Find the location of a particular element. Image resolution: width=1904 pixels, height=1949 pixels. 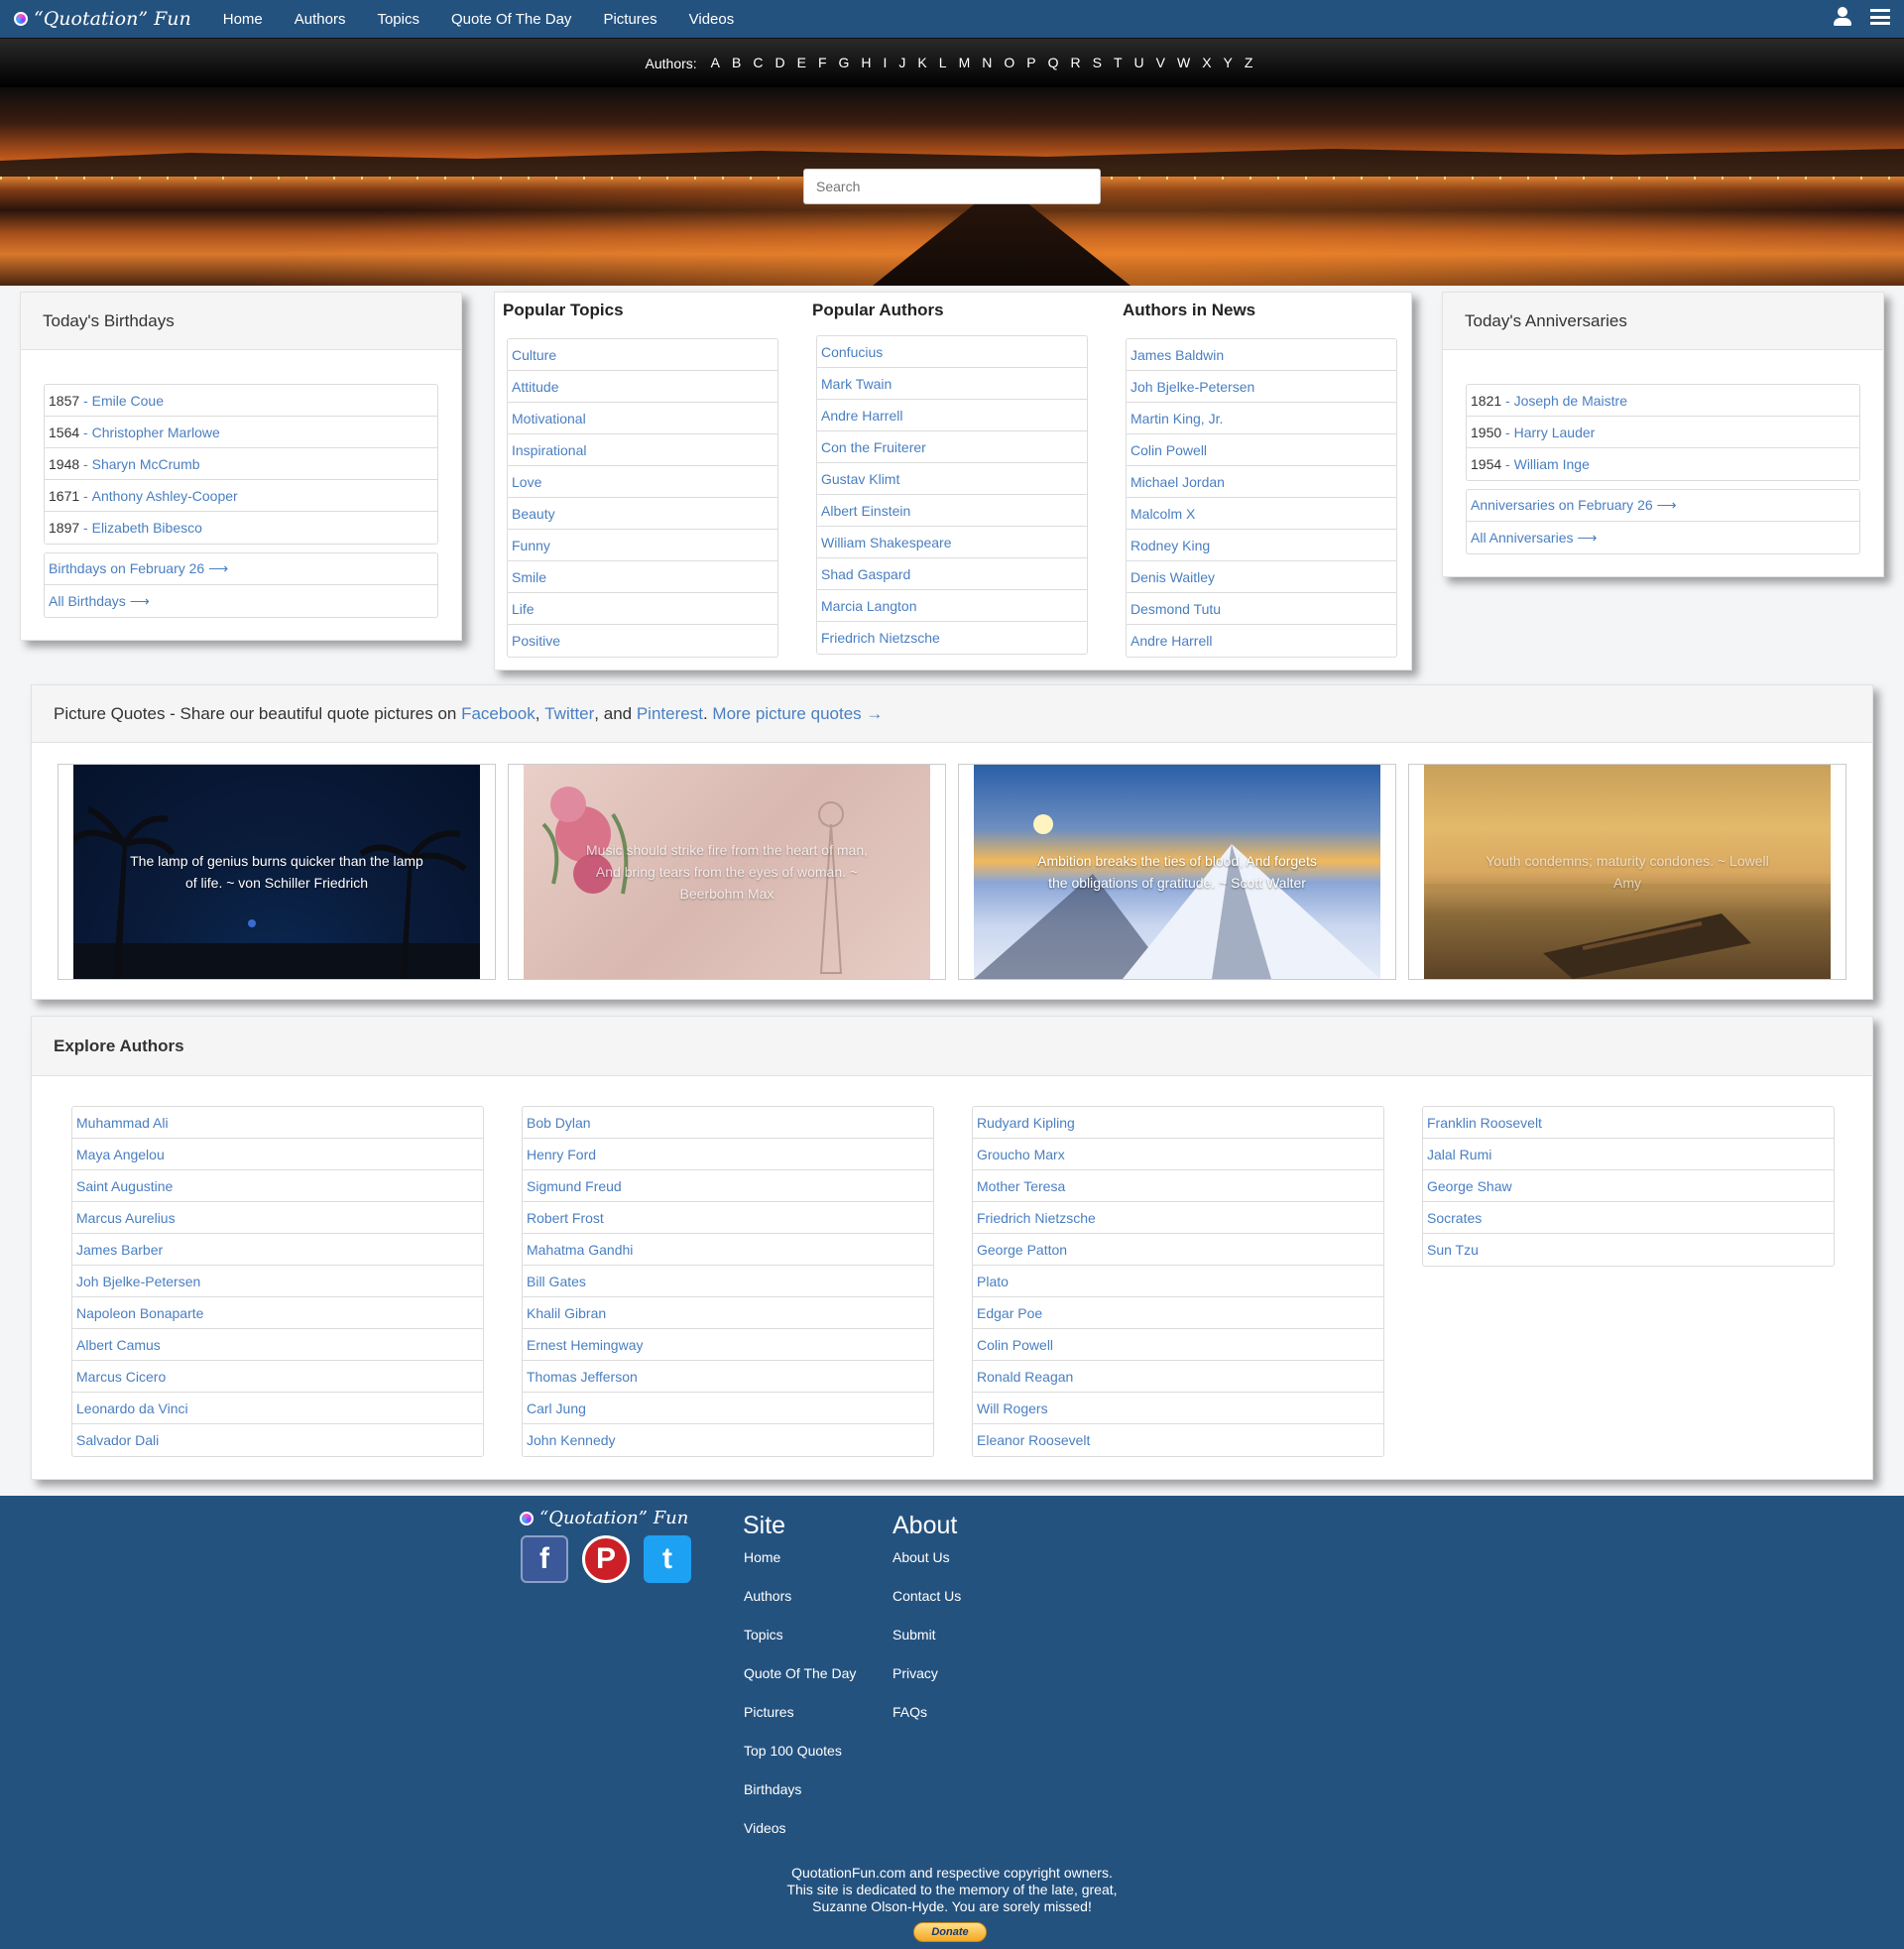

footer-link: About Us is located at coordinates (921, 1557).